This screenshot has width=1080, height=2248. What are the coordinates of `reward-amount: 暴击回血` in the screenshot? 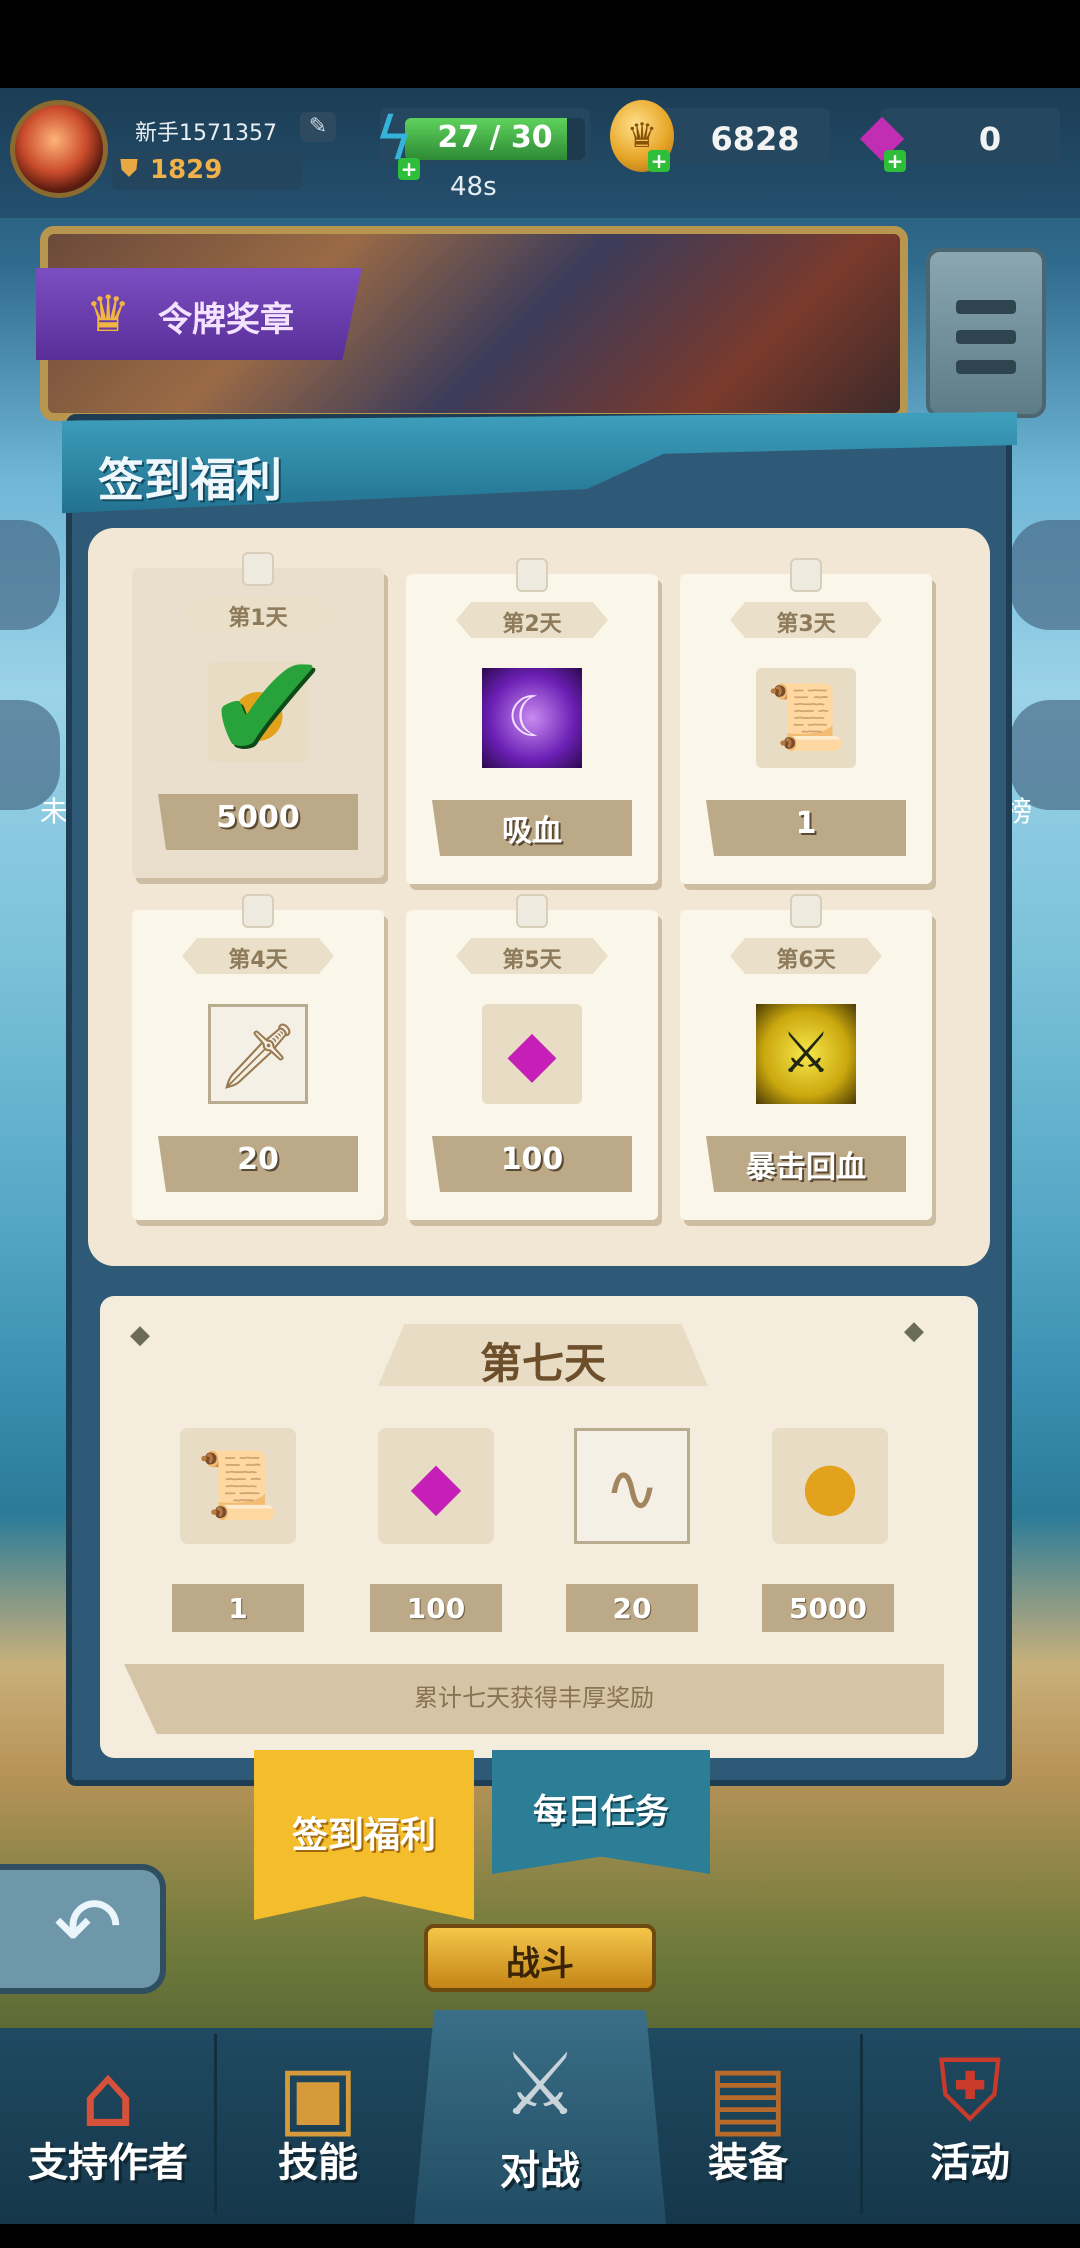 It's located at (806, 1167).